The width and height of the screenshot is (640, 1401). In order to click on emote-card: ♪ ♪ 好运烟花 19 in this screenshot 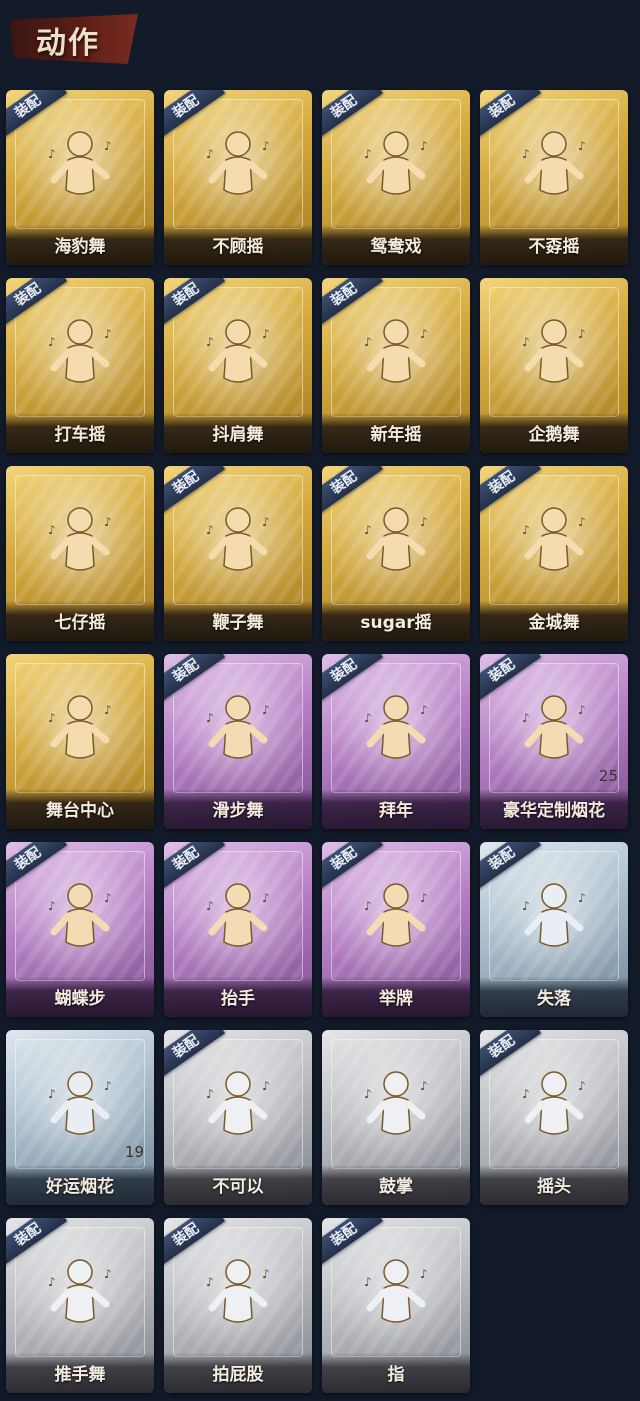, I will do `click(80, 1117)`.